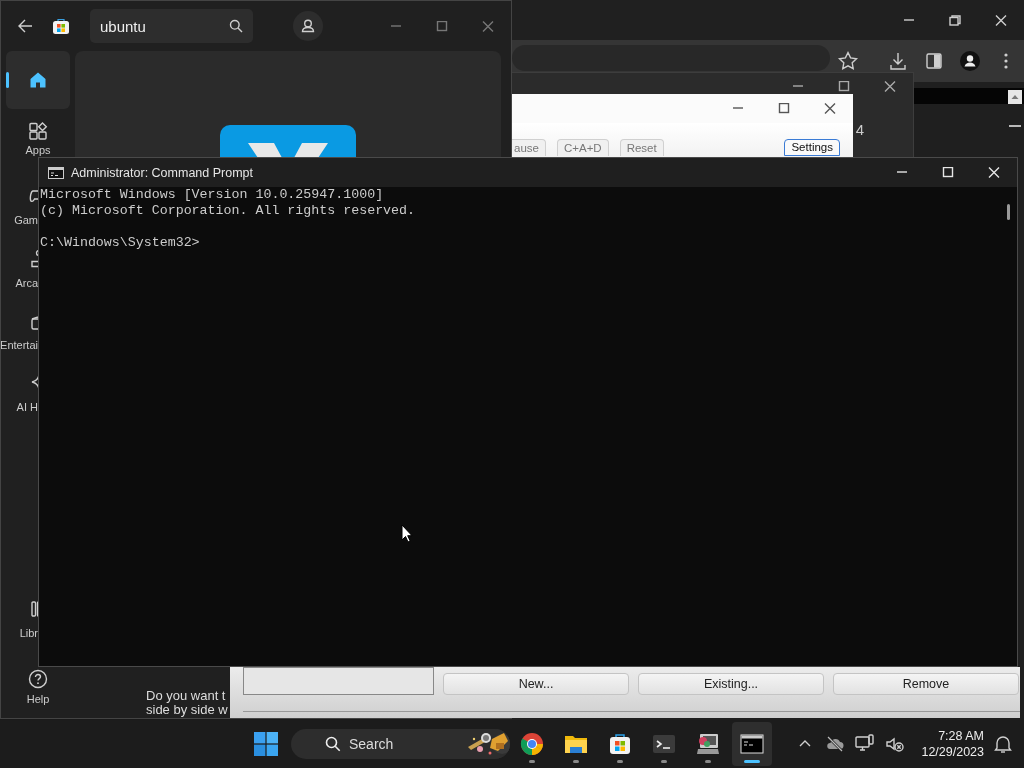 Image resolution: width=1024 pixels, height=768 pixels. Describe the element at coordinates (664, 744) in the screenshot. I see `terminal-icon` at that location.